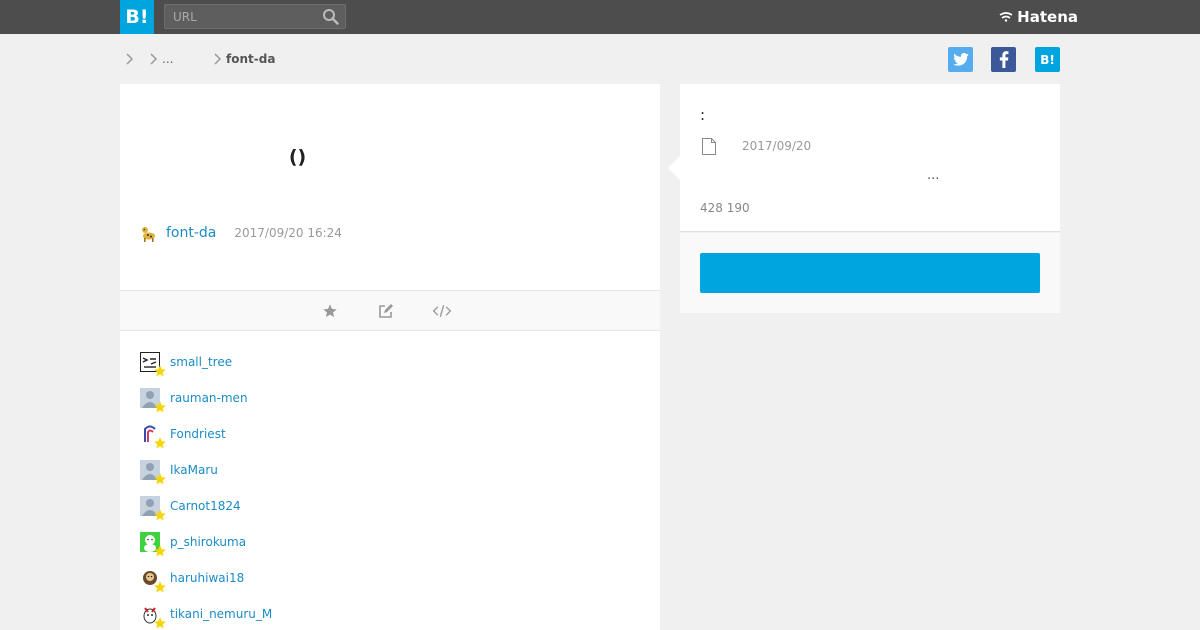  I want to click on search-icon, so click(330, 16).